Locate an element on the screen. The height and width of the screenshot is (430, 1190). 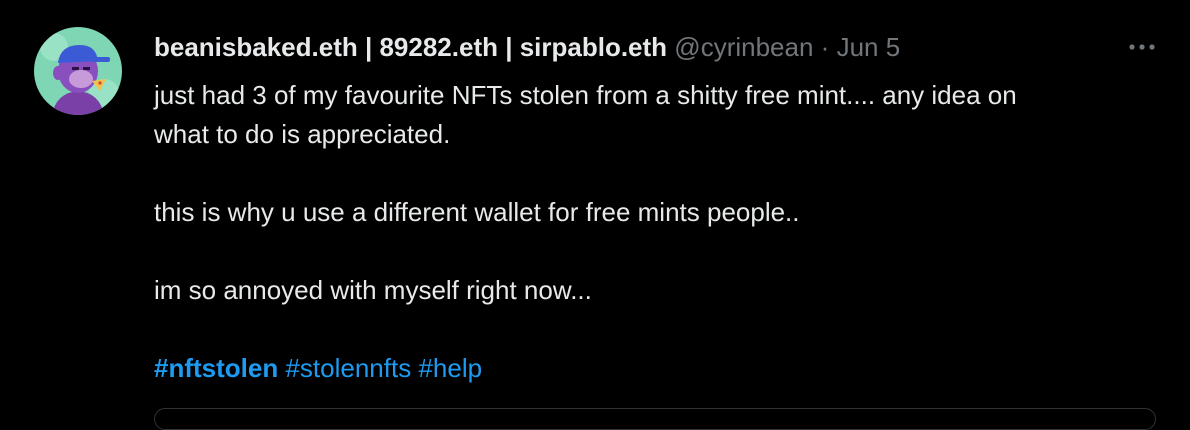
tweet-date: Jun 5 is located at coordinates (869, 47).